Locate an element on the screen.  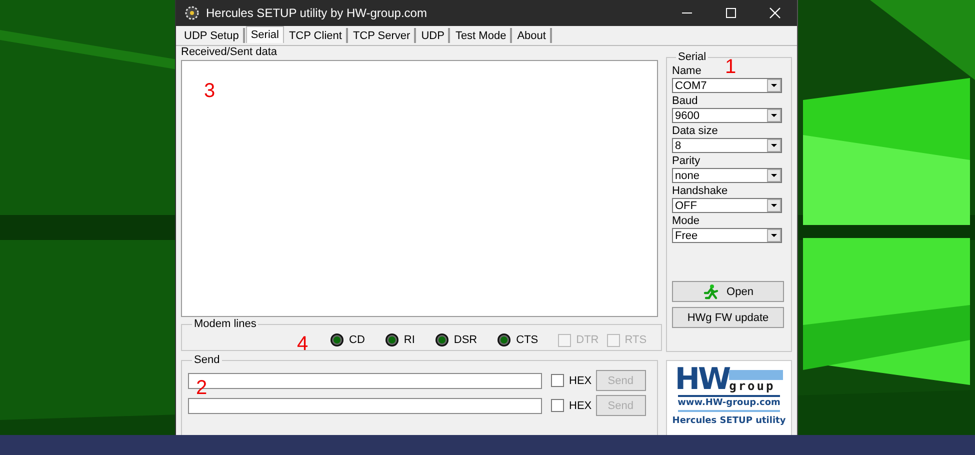
logo-mark: HW is located at coordinates (702, 380).